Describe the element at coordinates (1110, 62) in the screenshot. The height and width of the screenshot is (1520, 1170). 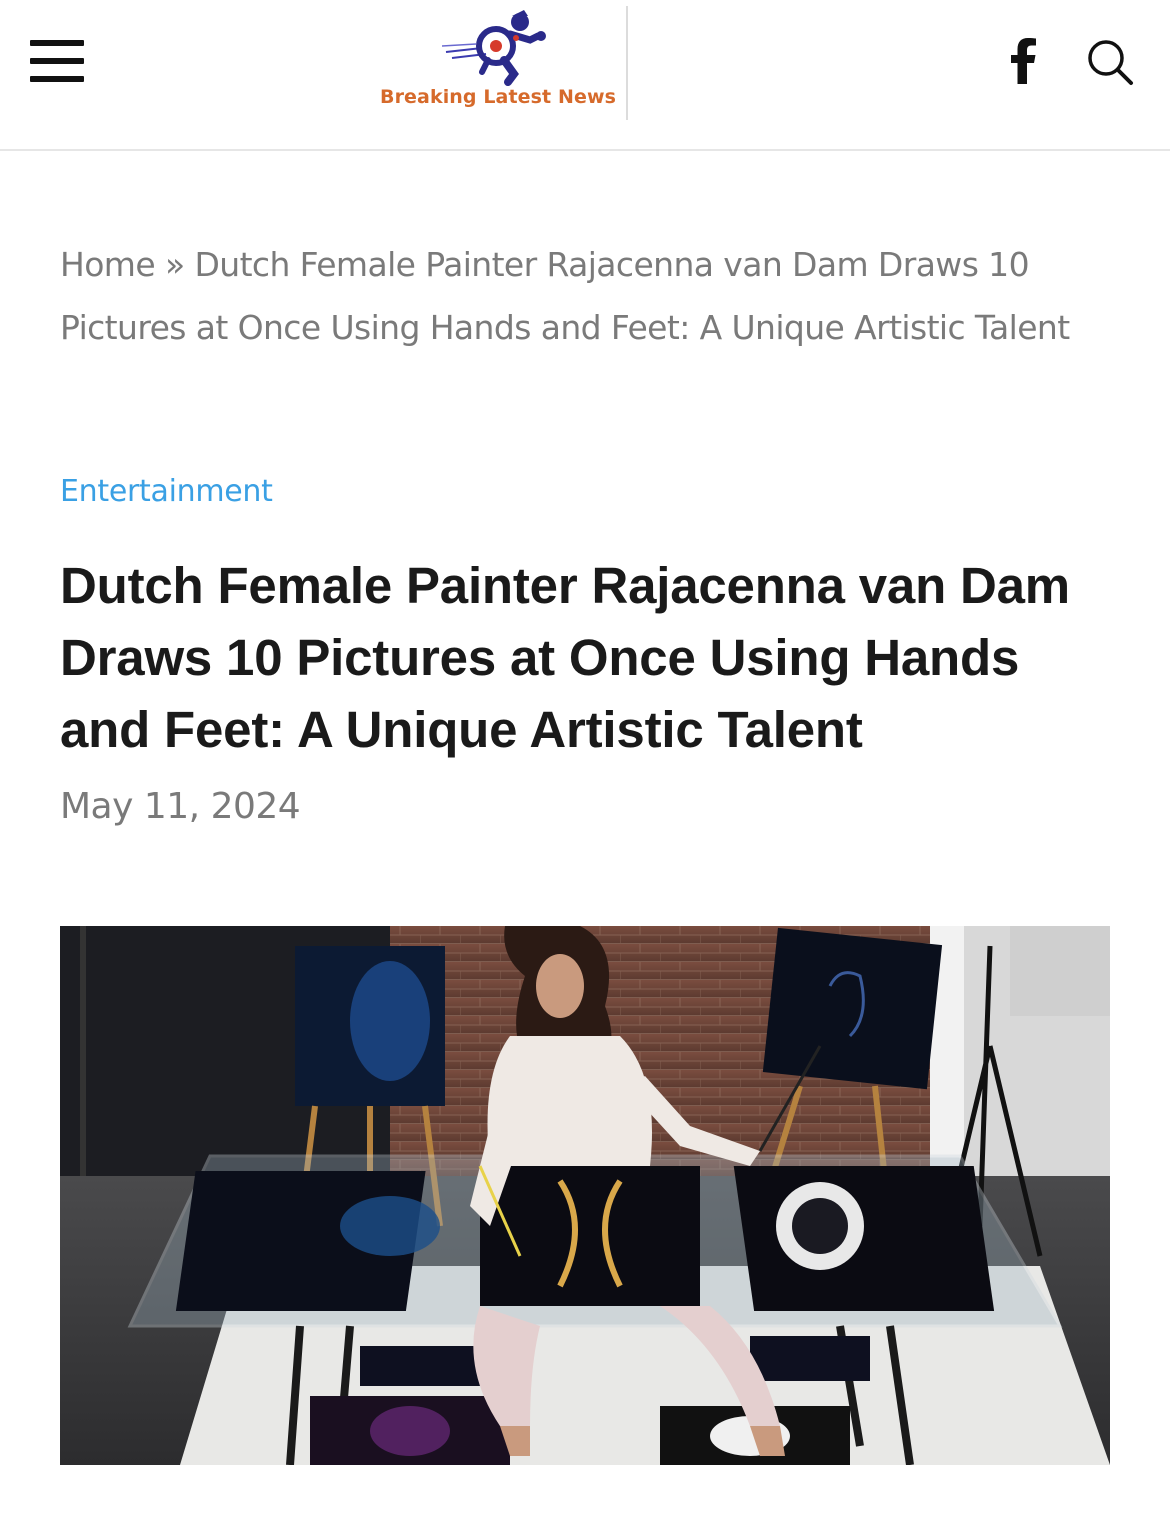
I see `search-icon` at that location.